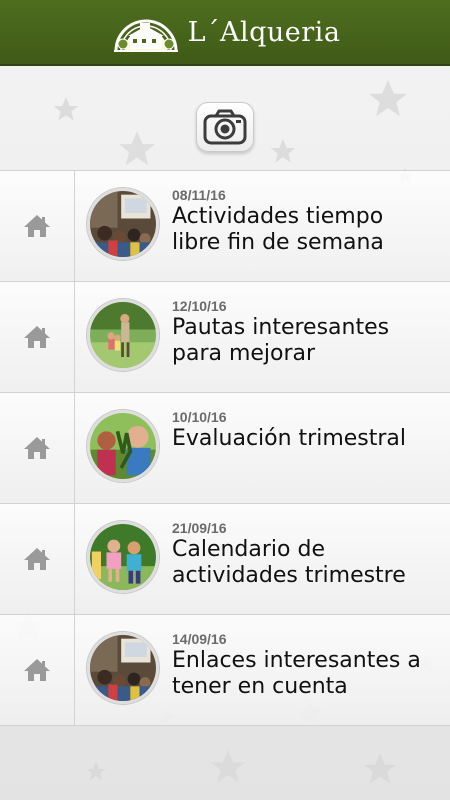  Describe the element at coordinates (199, 417) in the screenshot. I see `post-date: 10/10/16` at that location.